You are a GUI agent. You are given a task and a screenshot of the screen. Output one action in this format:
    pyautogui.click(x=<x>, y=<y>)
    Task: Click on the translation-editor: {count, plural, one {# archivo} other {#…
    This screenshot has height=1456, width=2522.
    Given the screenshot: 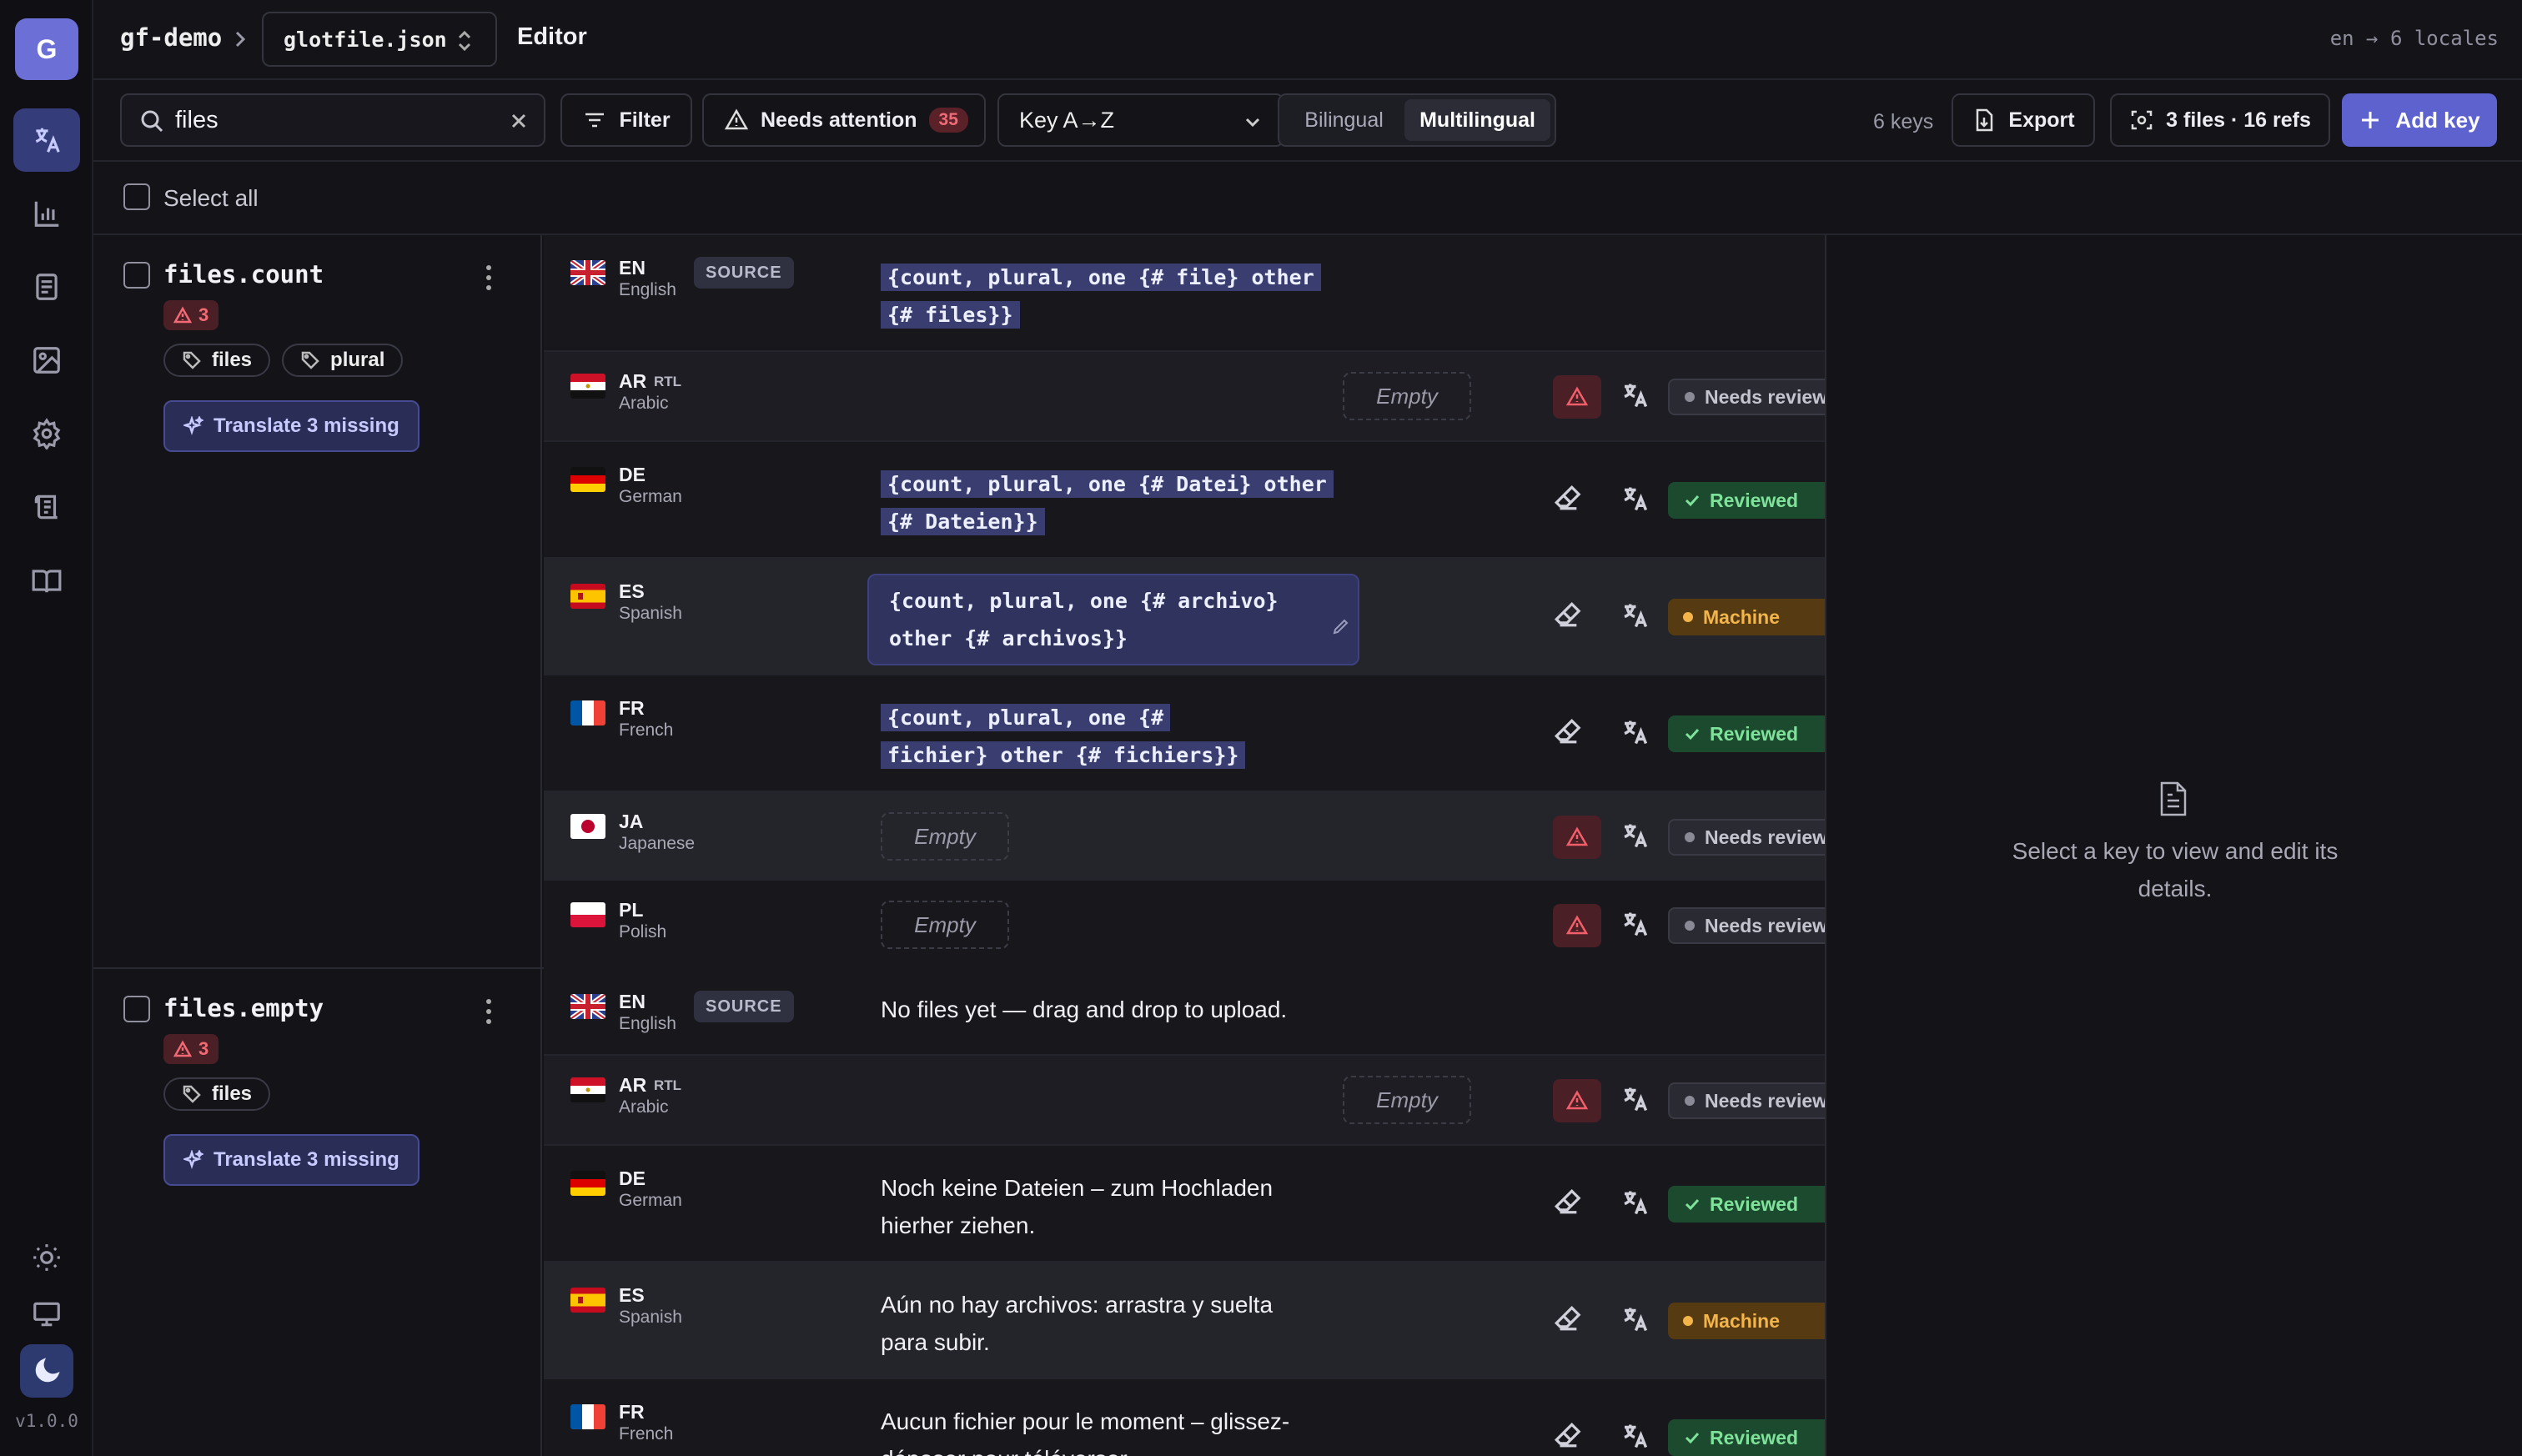 What is the action you would take?
    pyautogui.click(x=1113, y=619)
    